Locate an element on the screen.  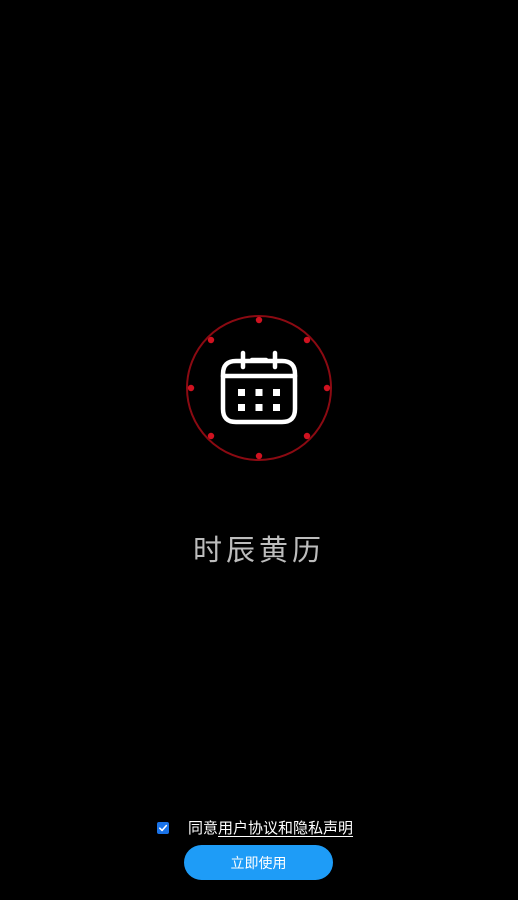
calendar-icon is located at coordinates (259, 388).